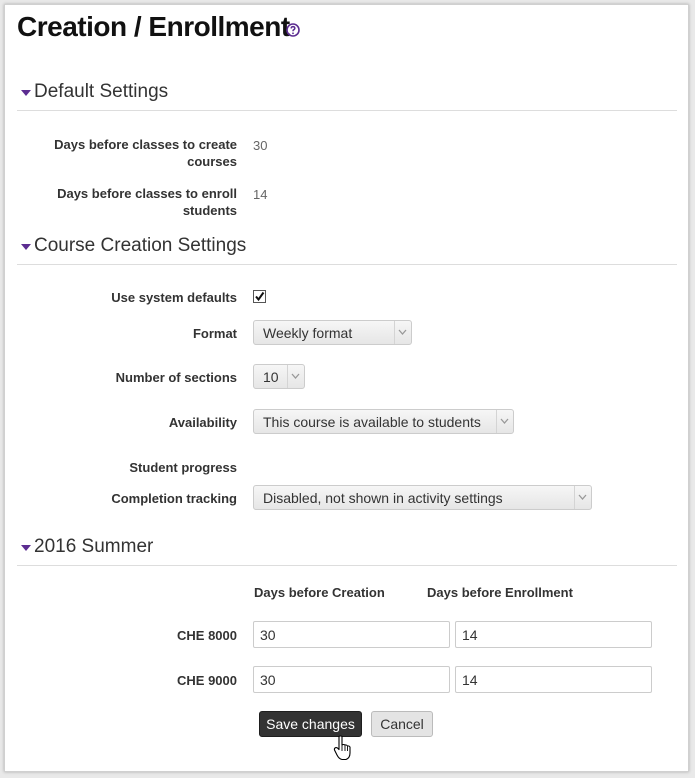  I want to click on save-changes-button: Save changes, so click(310, 724).